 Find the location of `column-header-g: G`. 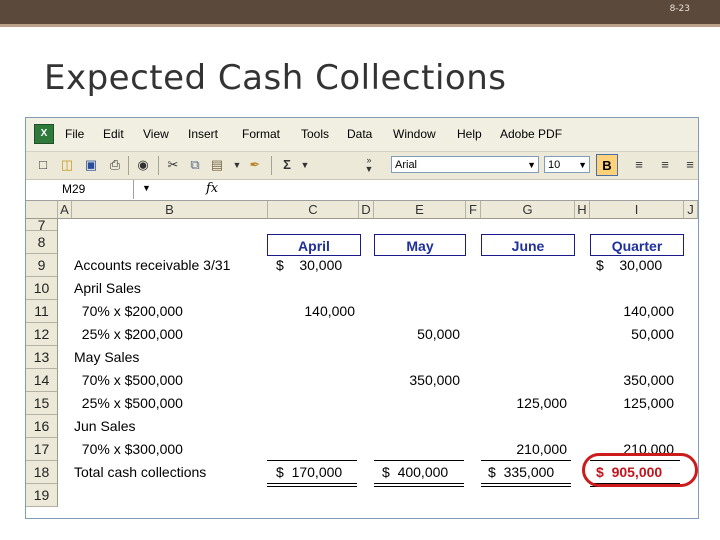

column-header-g: G is located at coordinates (528, 210).